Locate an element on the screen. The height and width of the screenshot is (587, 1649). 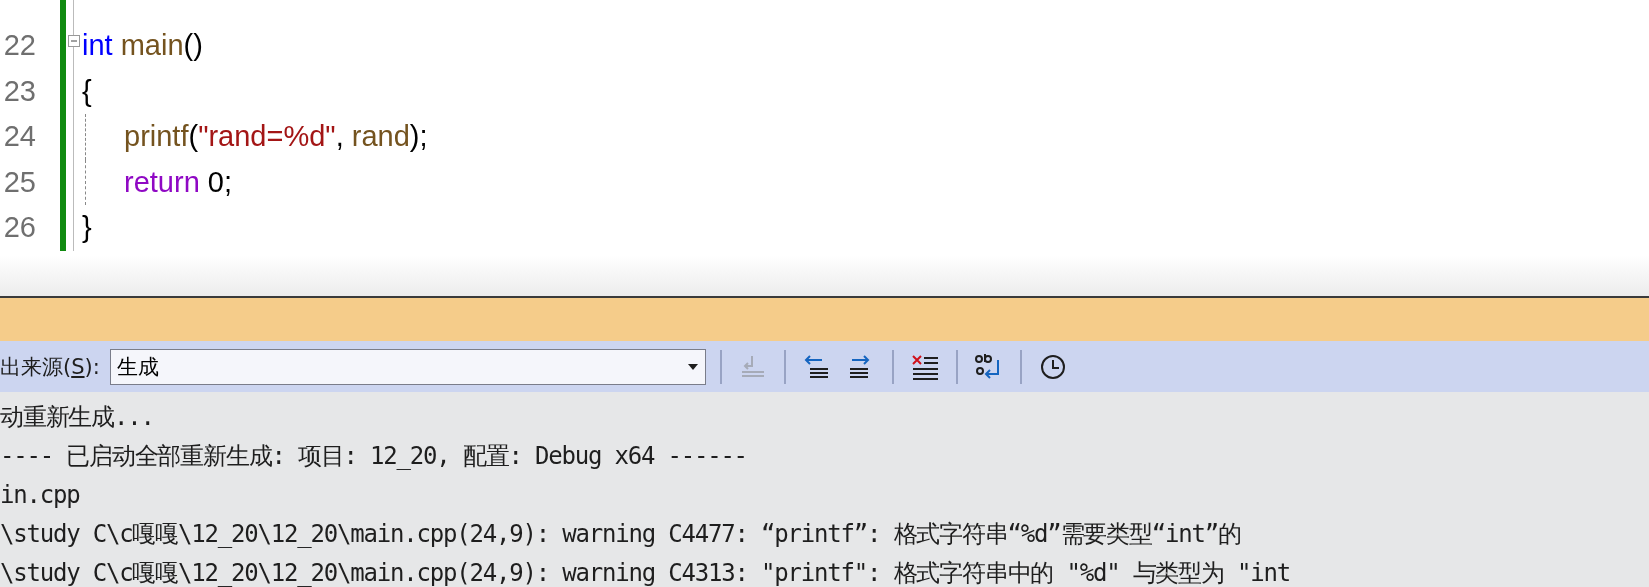
source-label: 出来源(S): is located at coordinates (50, 367).